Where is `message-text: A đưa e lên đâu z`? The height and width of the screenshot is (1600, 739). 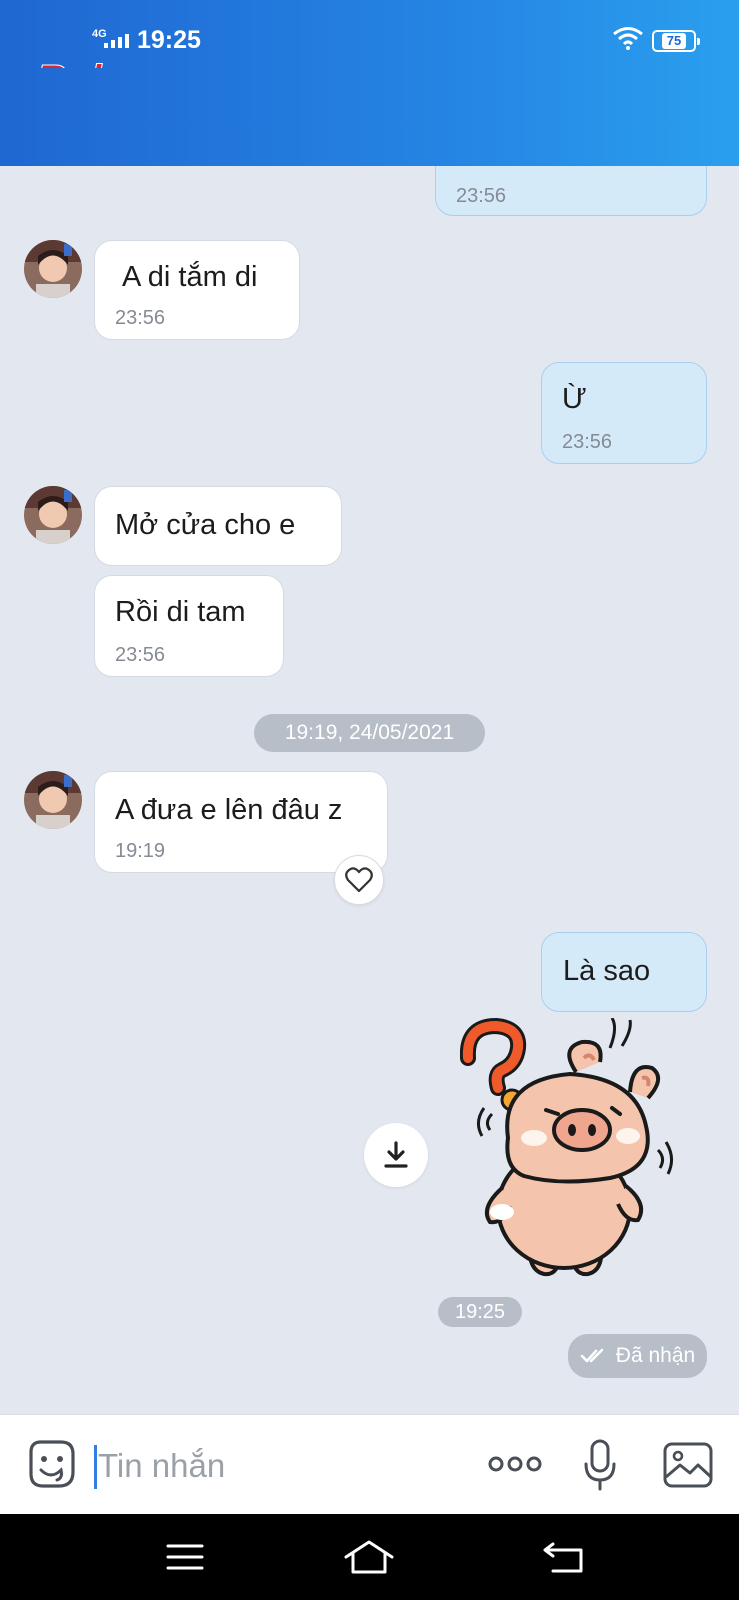
message-text: A đưa e lên đâu z is located at coordinates (229, 810).